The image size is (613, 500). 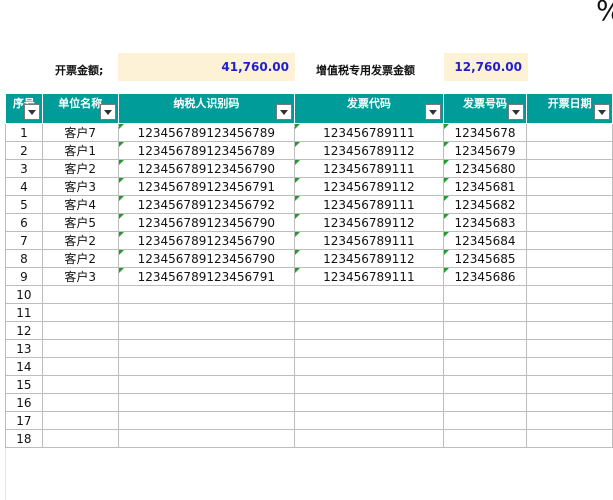 I want to click on cell-no: 6, so click(x=24, y=222).